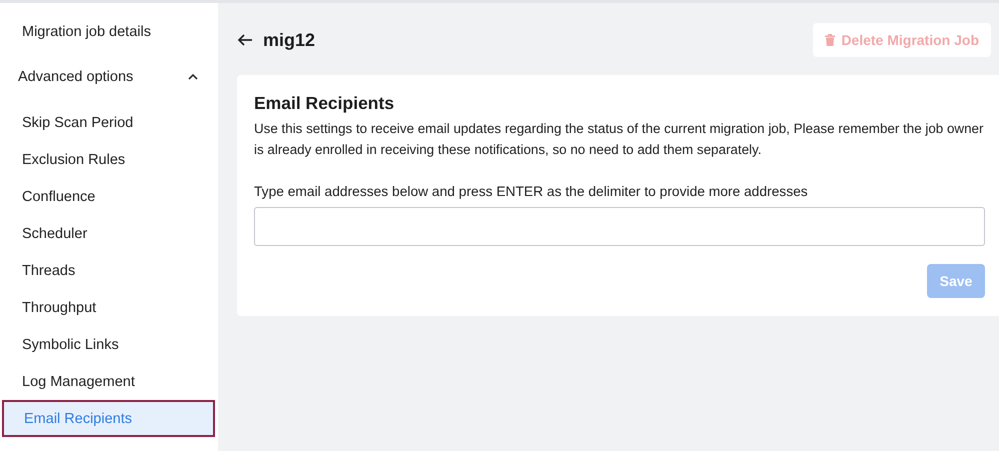 The image size is (999, 451). I want to click on trash-icon, so click(830, 40).